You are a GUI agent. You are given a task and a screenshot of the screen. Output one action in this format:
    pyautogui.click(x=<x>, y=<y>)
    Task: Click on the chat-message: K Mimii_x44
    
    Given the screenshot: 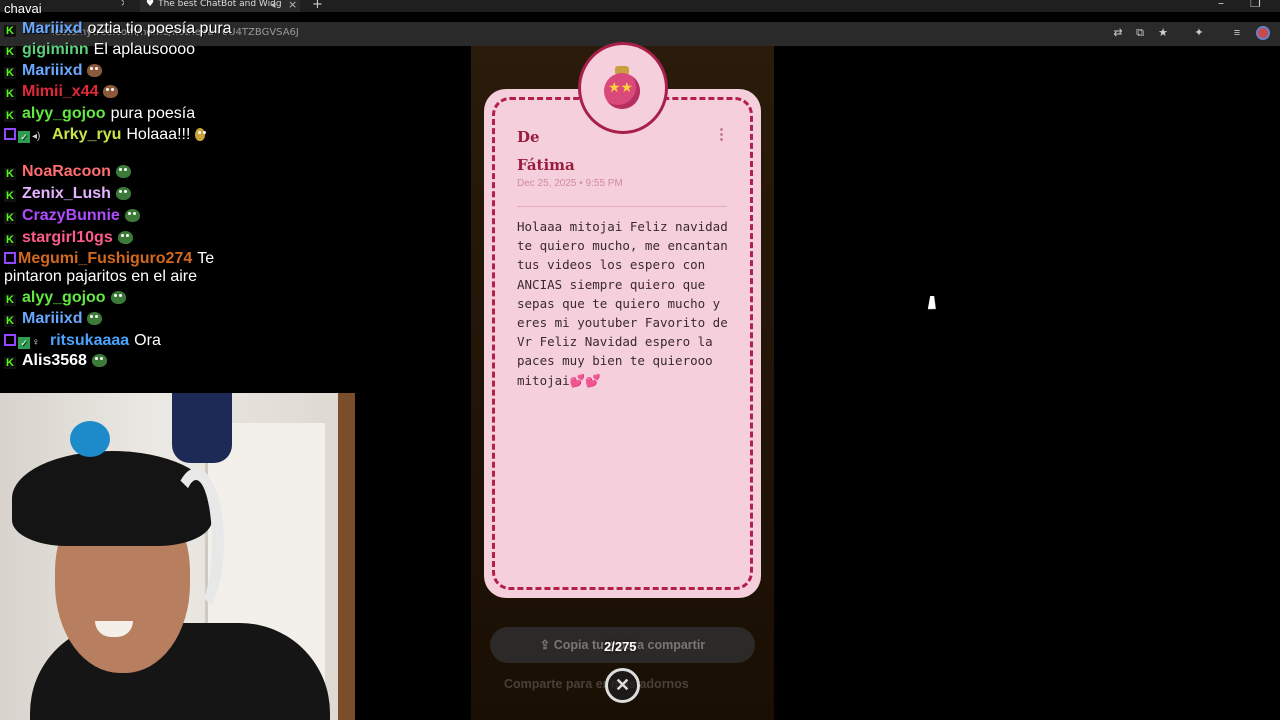 What is the action you would take?
    pyautogui.click(x=61, y=92)
    